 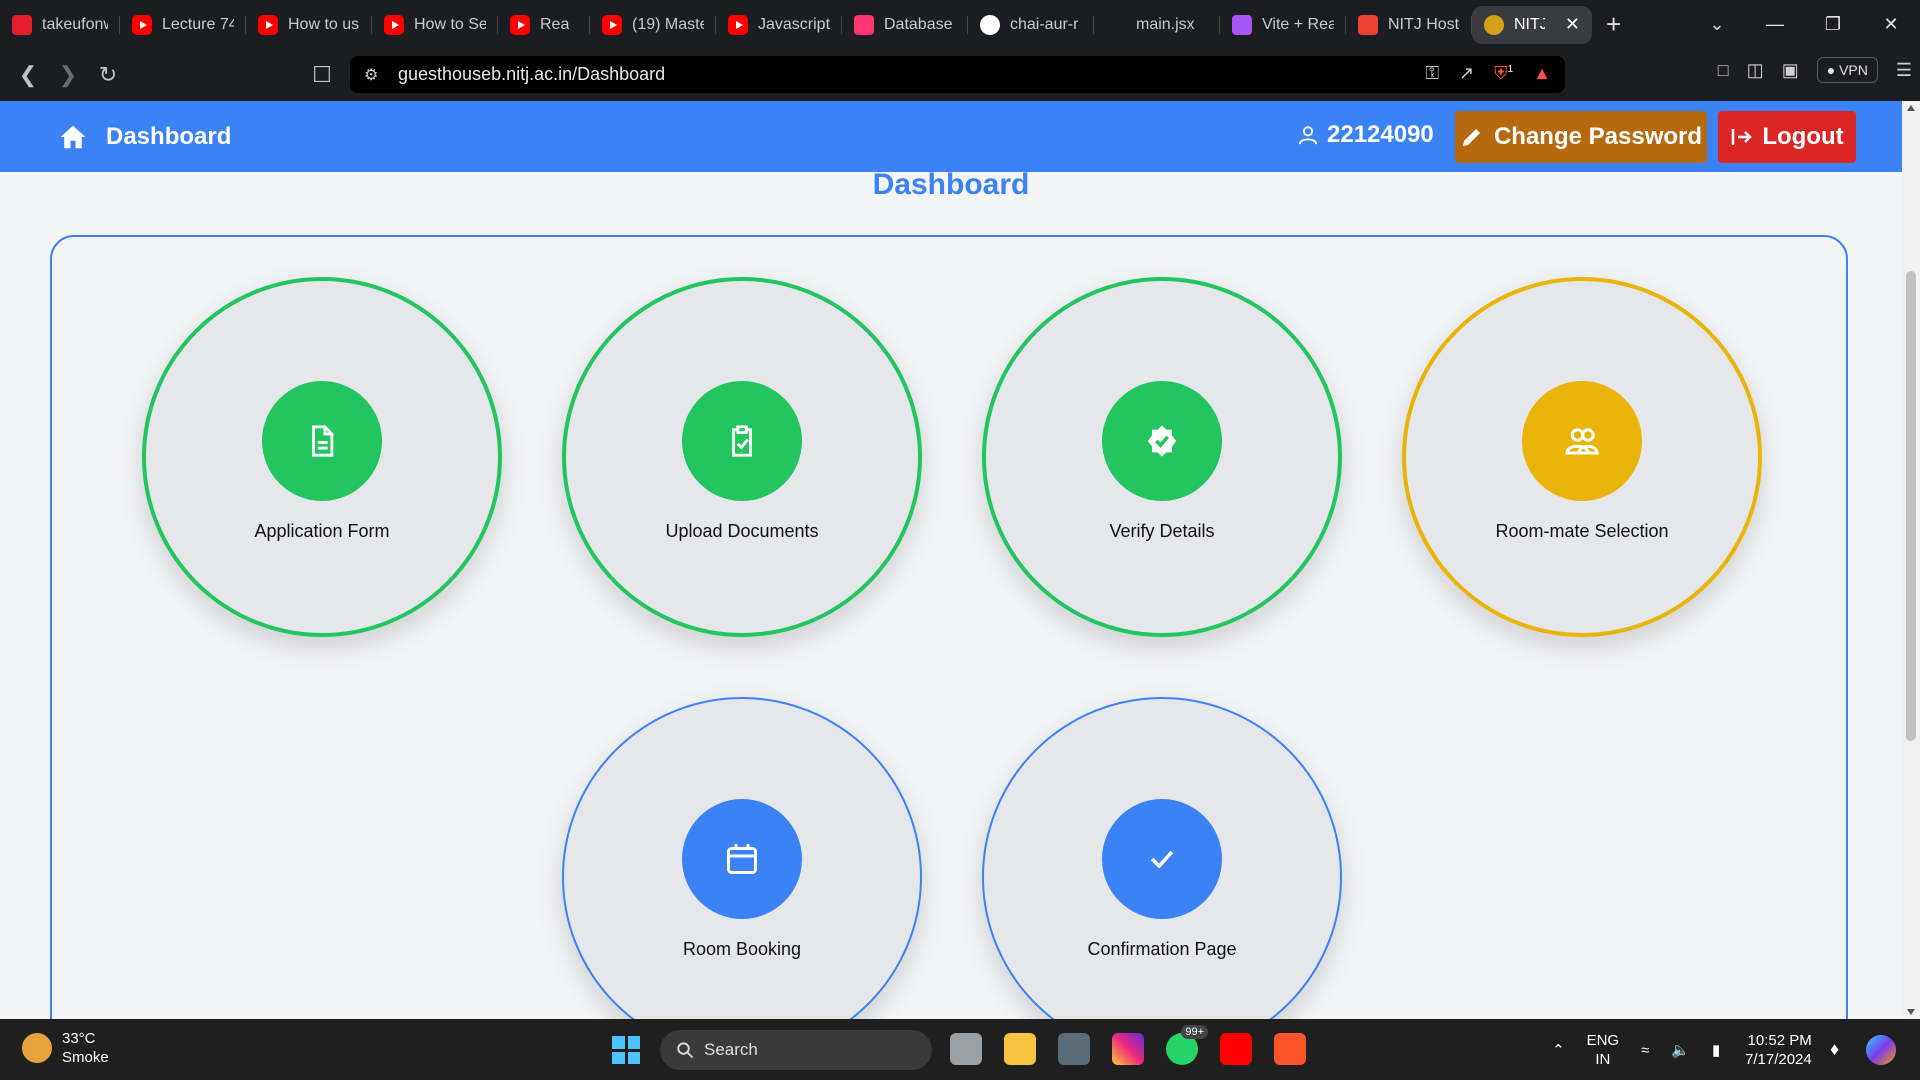 What do you see at coordinates (555, 24) in the screenshot?
I see `tab-title: Rea` at bounding box center [555, 24].